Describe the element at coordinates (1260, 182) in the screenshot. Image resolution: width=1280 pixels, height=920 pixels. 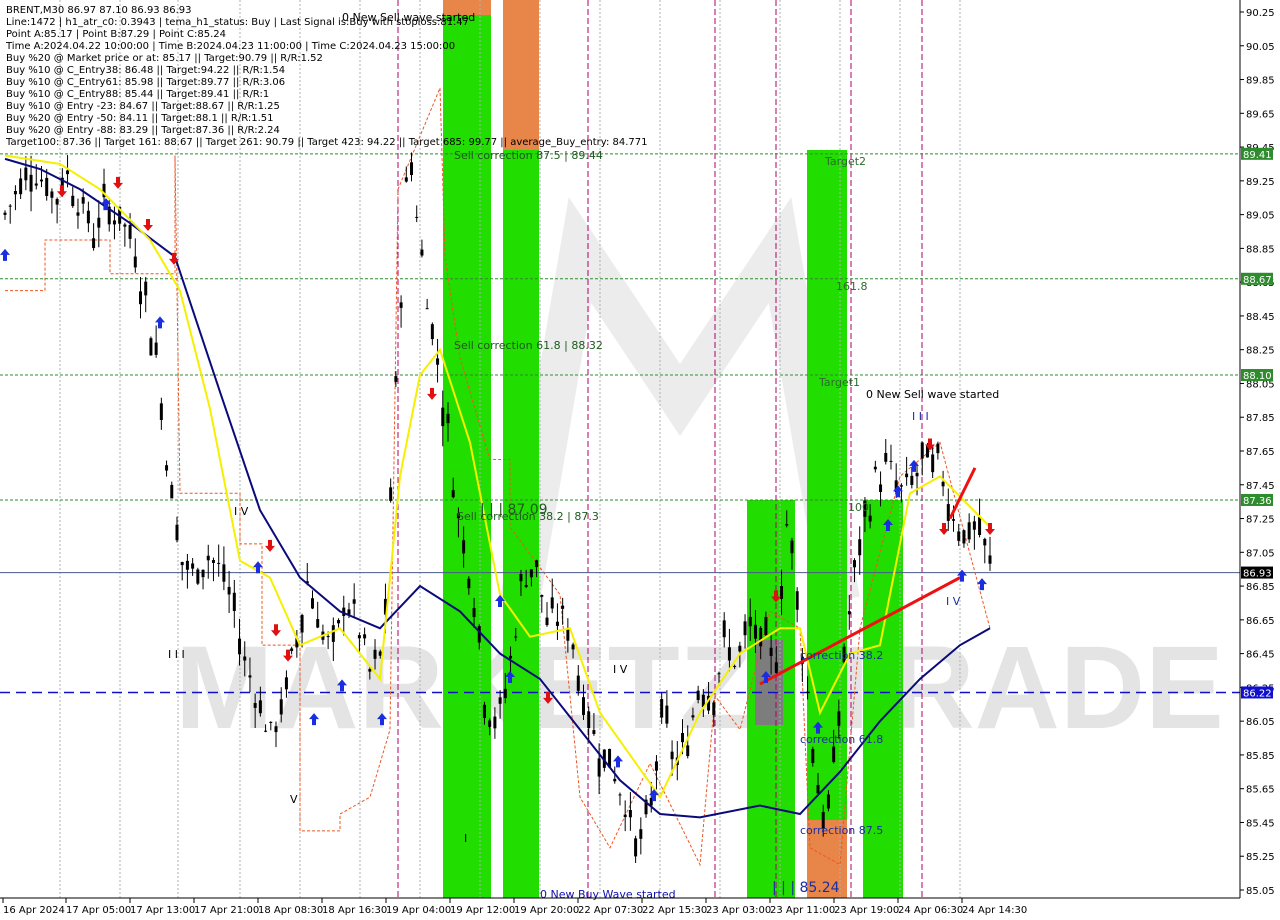
I see `price-tick-label: 89.25` at that location.